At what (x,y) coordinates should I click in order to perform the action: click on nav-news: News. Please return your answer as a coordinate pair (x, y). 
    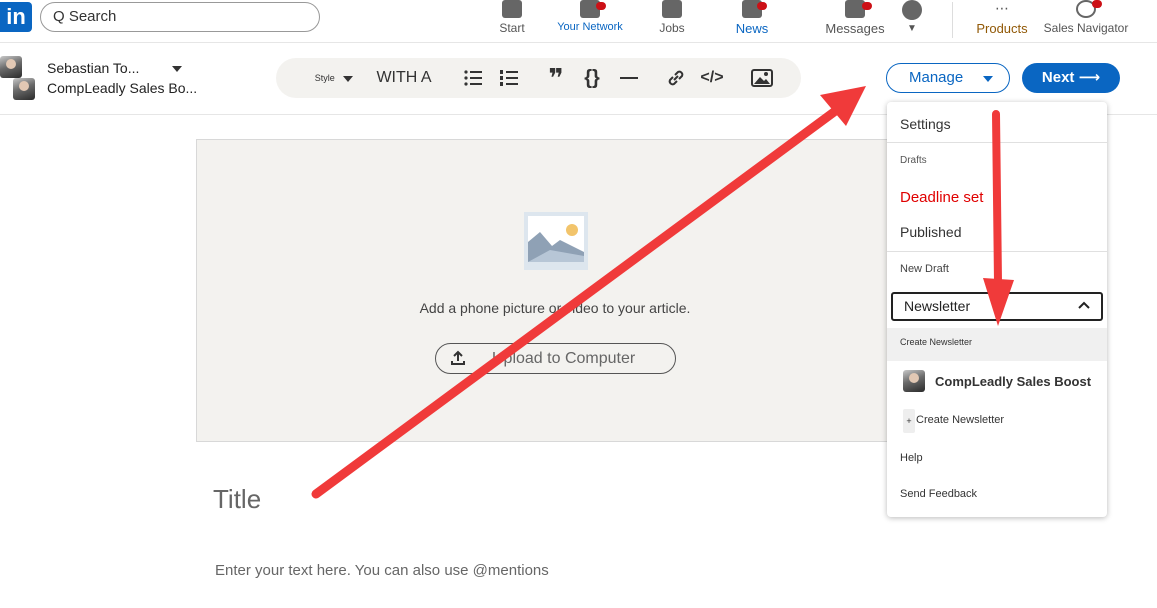
    Looking at the image, I should click on (752, 18).